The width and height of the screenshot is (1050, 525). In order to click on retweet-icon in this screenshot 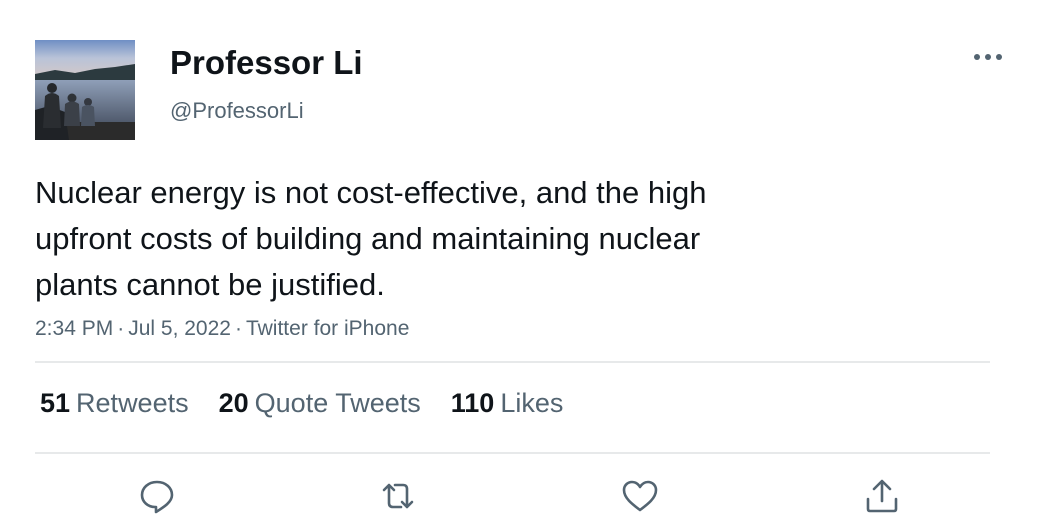, I will do `click(398, 496)`.